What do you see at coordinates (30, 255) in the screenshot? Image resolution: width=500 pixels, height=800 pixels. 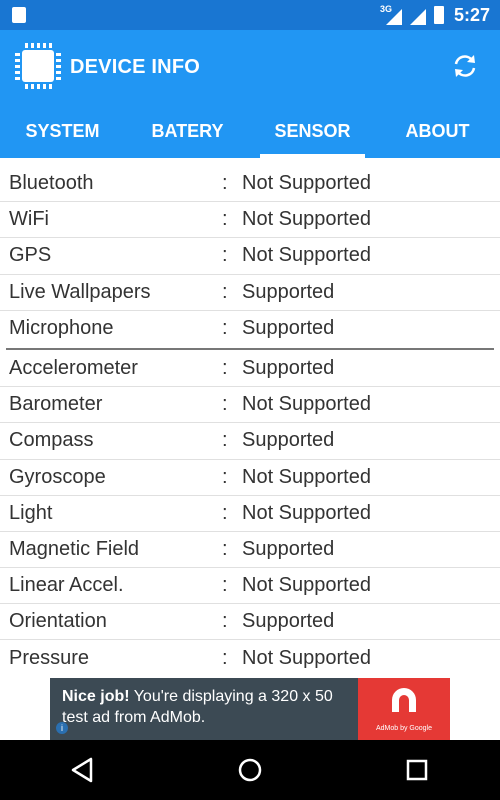 I see `row-label: GPS` at bounding box center [30, 255].